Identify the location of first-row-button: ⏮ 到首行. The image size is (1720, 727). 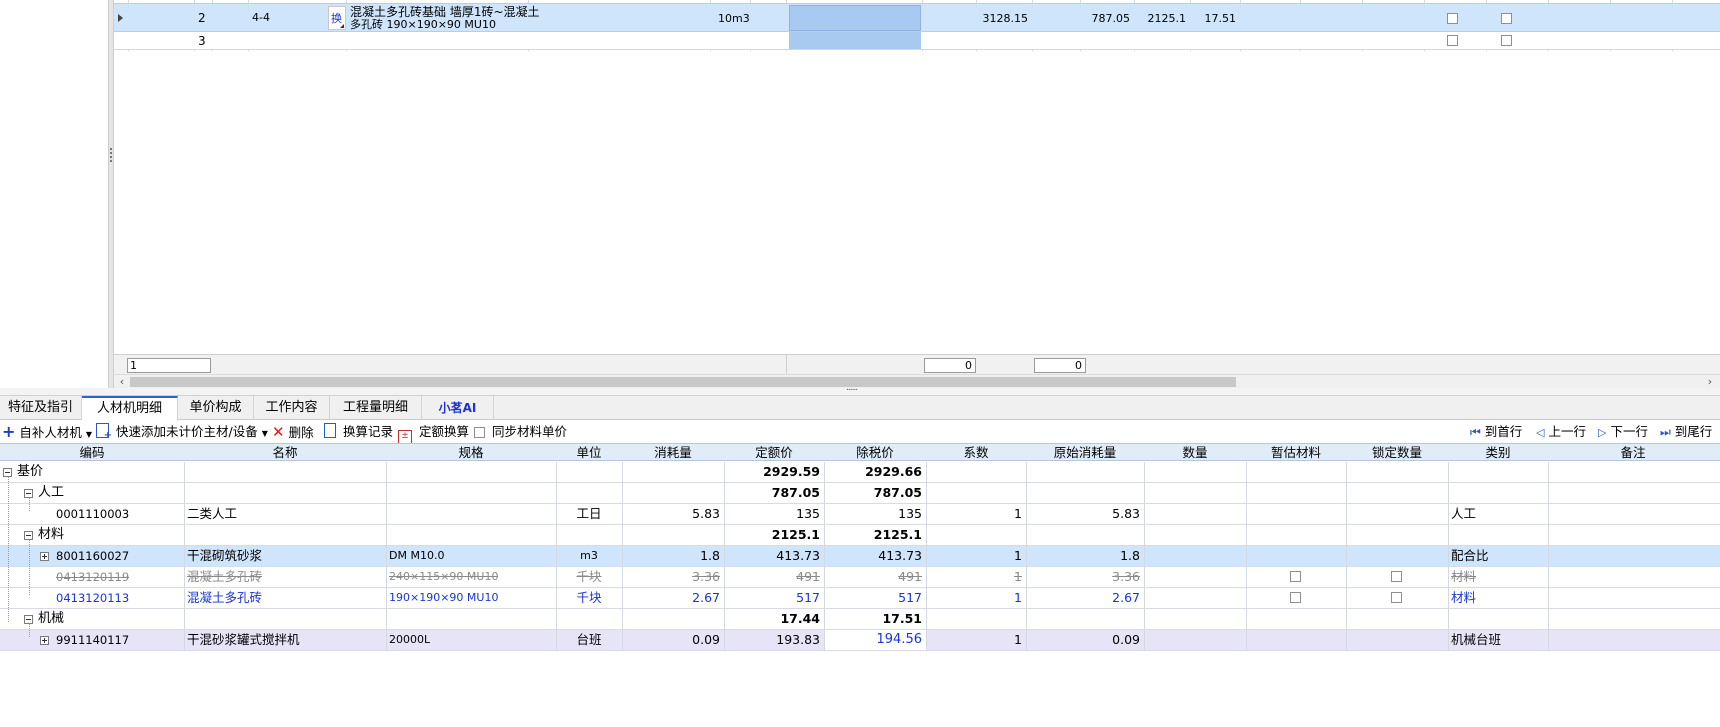
(1496, 432).